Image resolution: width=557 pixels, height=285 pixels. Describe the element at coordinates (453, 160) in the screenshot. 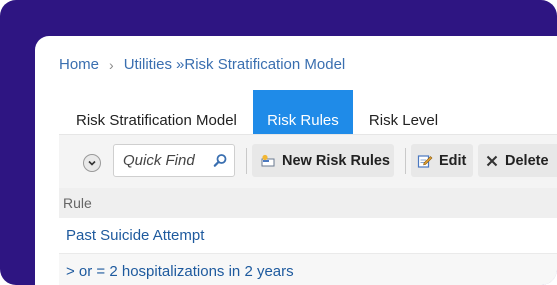

I see `edit-label: Edit` at that location.